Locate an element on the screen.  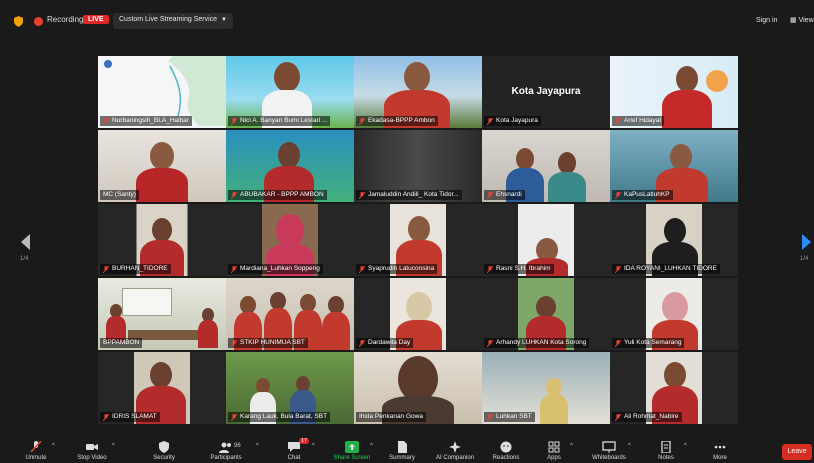
participant-nameplate: Arhandy LUHKAN Kota Sorong is located at coordinates (537, 343).